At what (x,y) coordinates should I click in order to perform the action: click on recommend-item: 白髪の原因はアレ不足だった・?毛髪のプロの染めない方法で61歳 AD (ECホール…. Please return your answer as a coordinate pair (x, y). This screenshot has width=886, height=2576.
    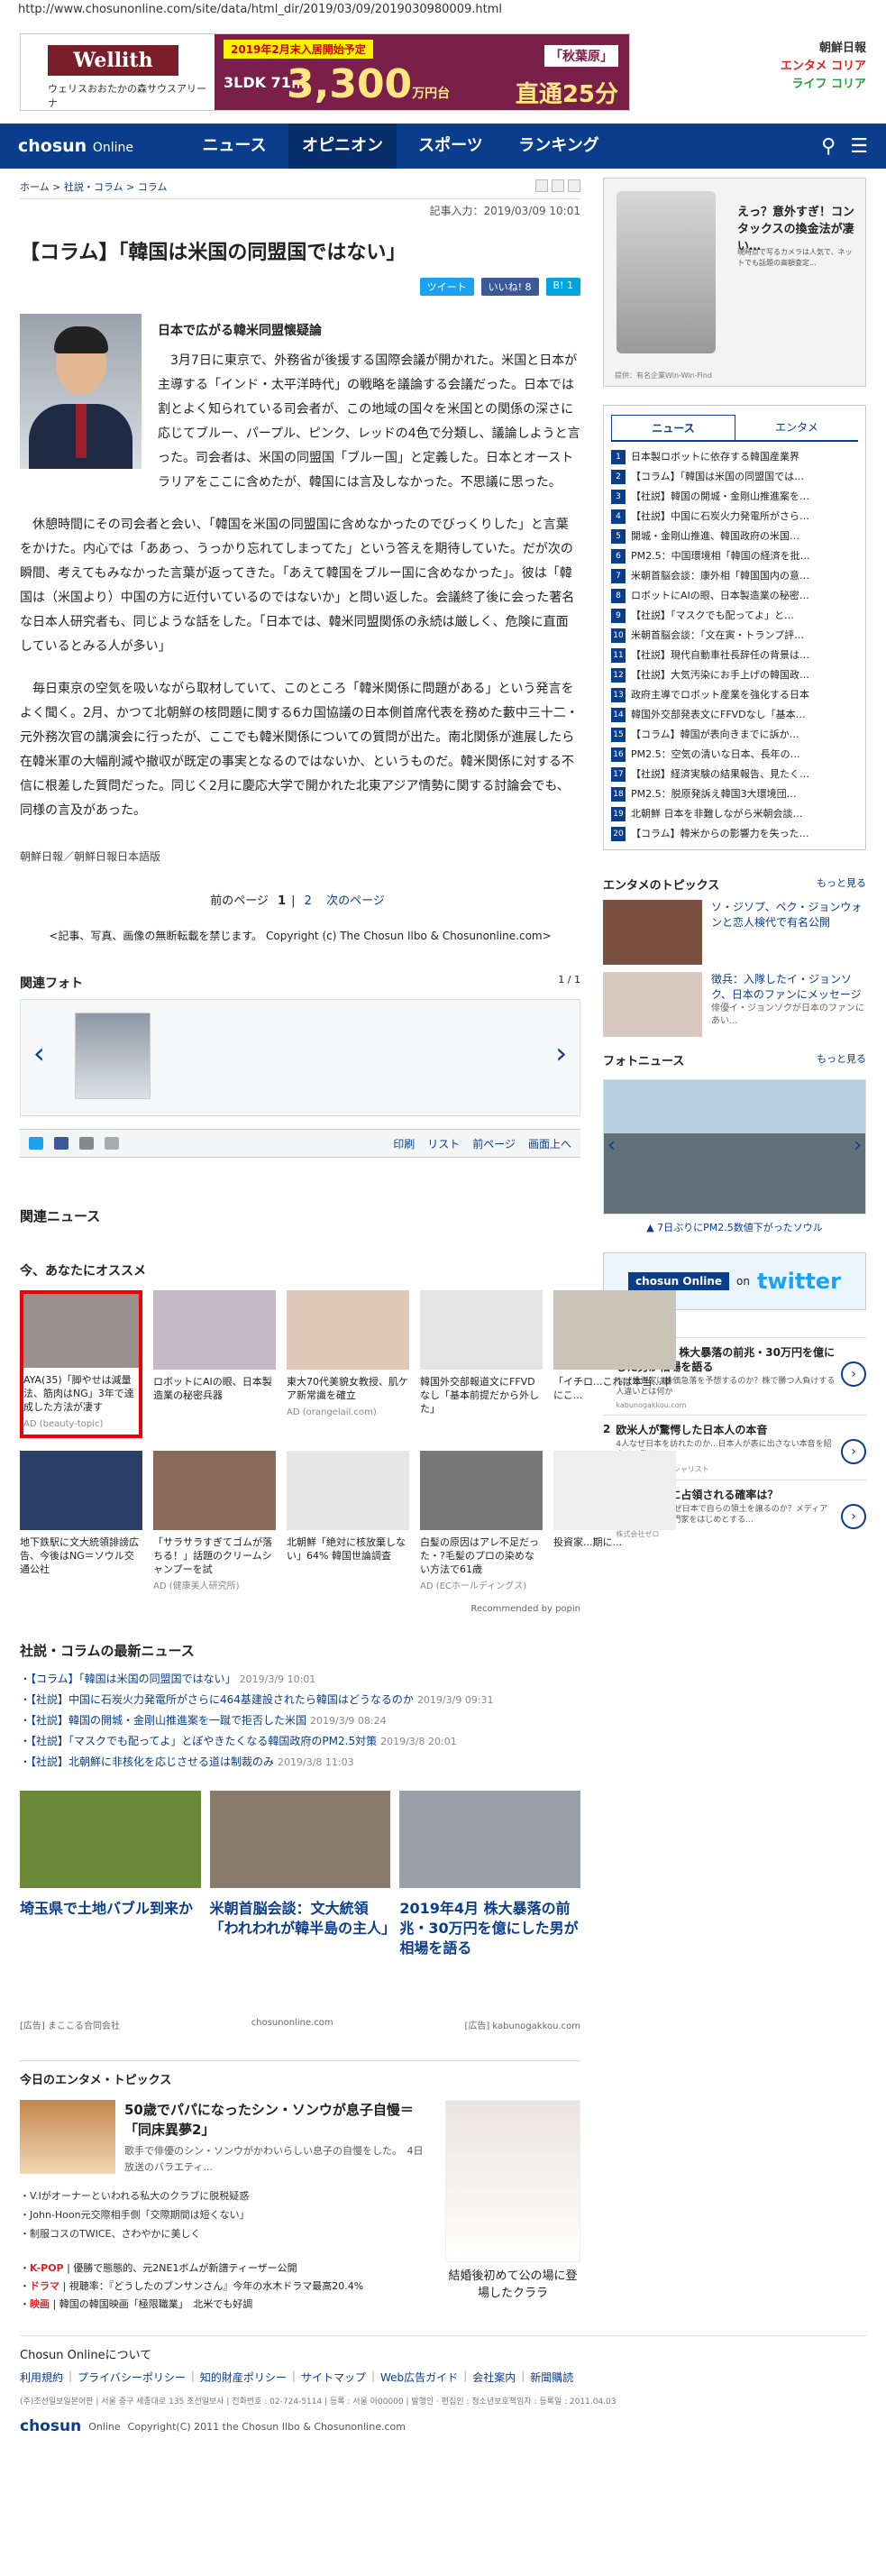
    Looking at the image, I should click on (481, 1522).